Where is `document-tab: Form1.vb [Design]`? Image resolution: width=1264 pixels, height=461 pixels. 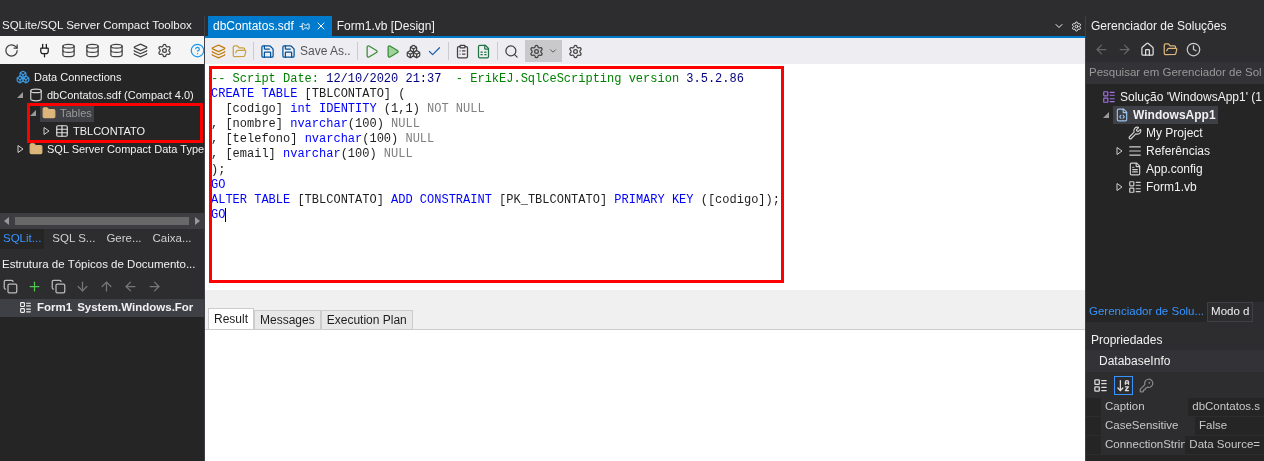 document-tab: Form1.vb [Design] is located at coordinates (385, 26).